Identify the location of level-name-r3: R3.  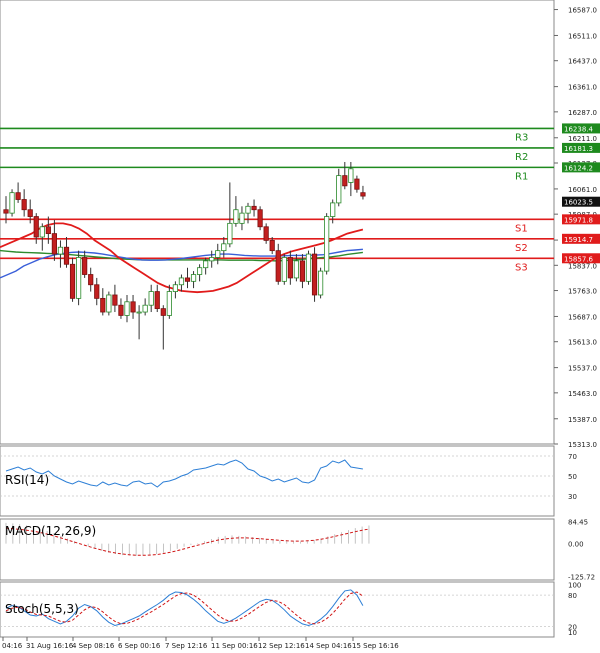
(521, 137).